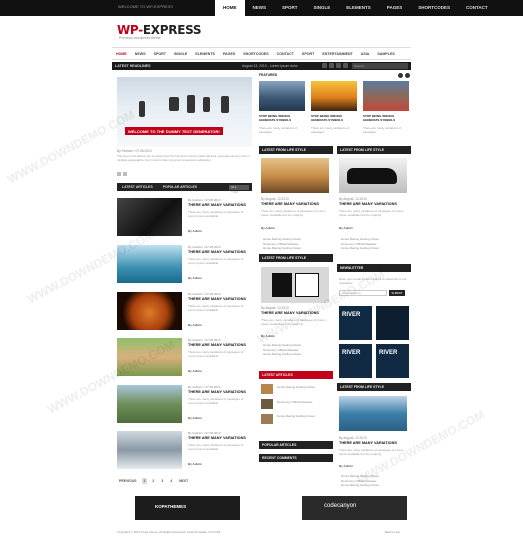  What do you see at coordinates (187, 508) in the screenshot?
I see `kopathemes-ad: KOPATHEMES` at bounding box center [187, 508].